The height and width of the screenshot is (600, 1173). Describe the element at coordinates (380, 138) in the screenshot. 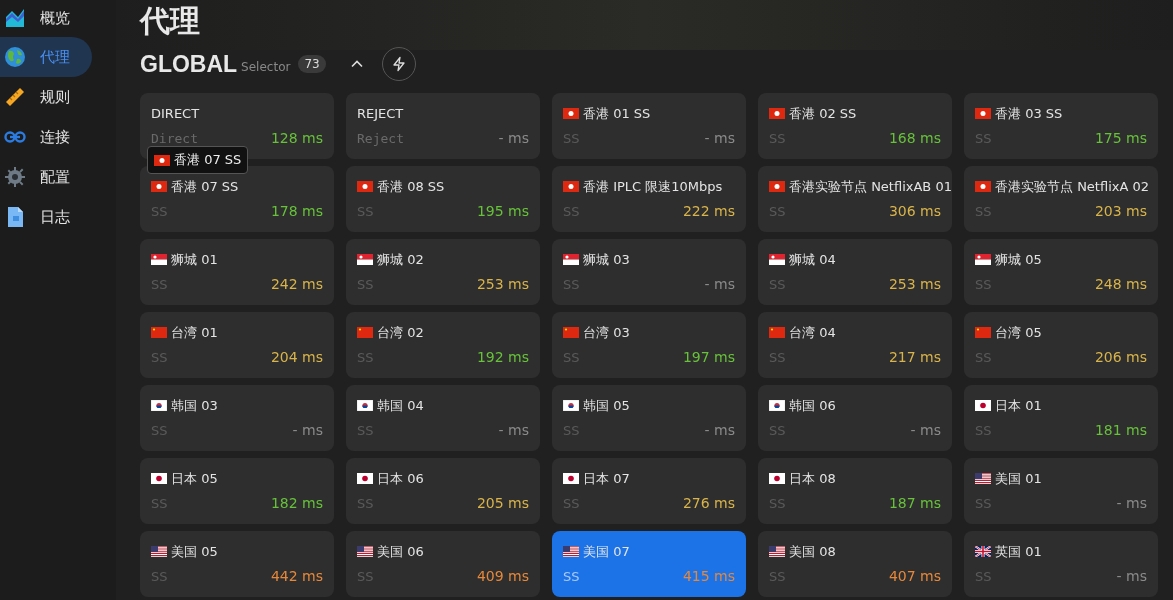

I see `proxy-type: Reject` at that location.